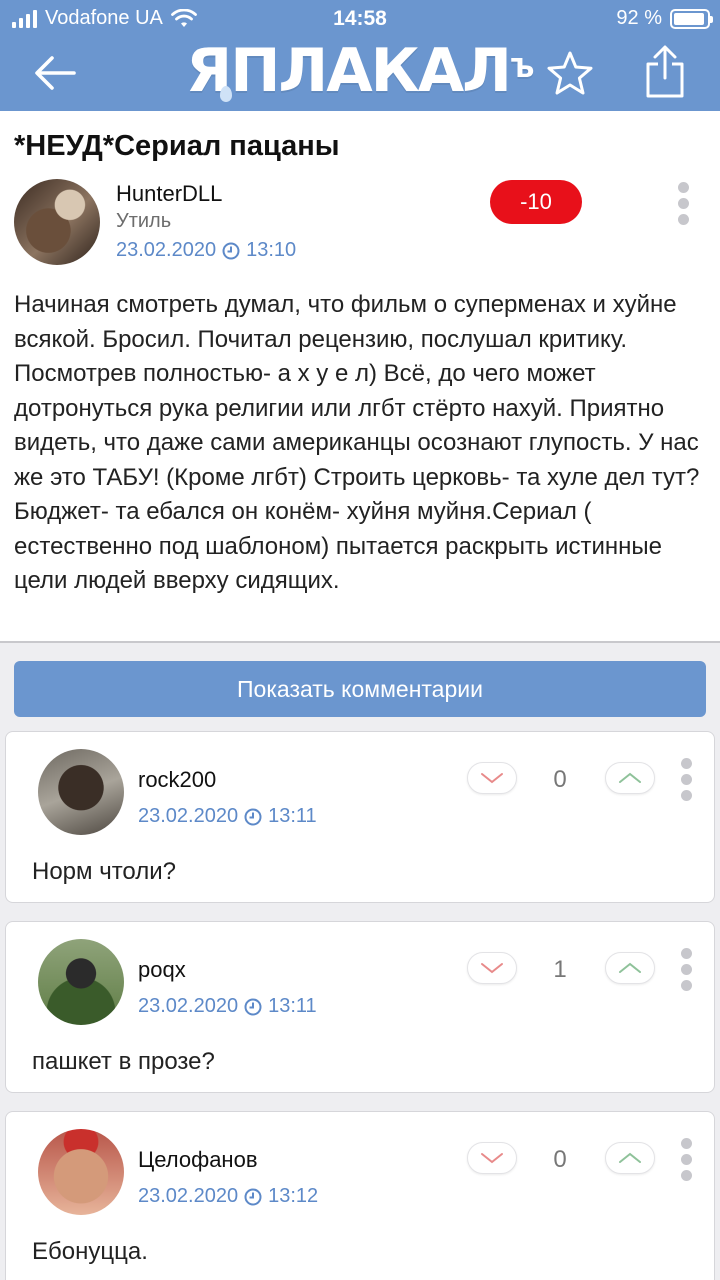  What do you see at coordinates (104, 871) in the screenshot?
I see `comment-text: Норм чтоли?` at bounding box center [104, 871].